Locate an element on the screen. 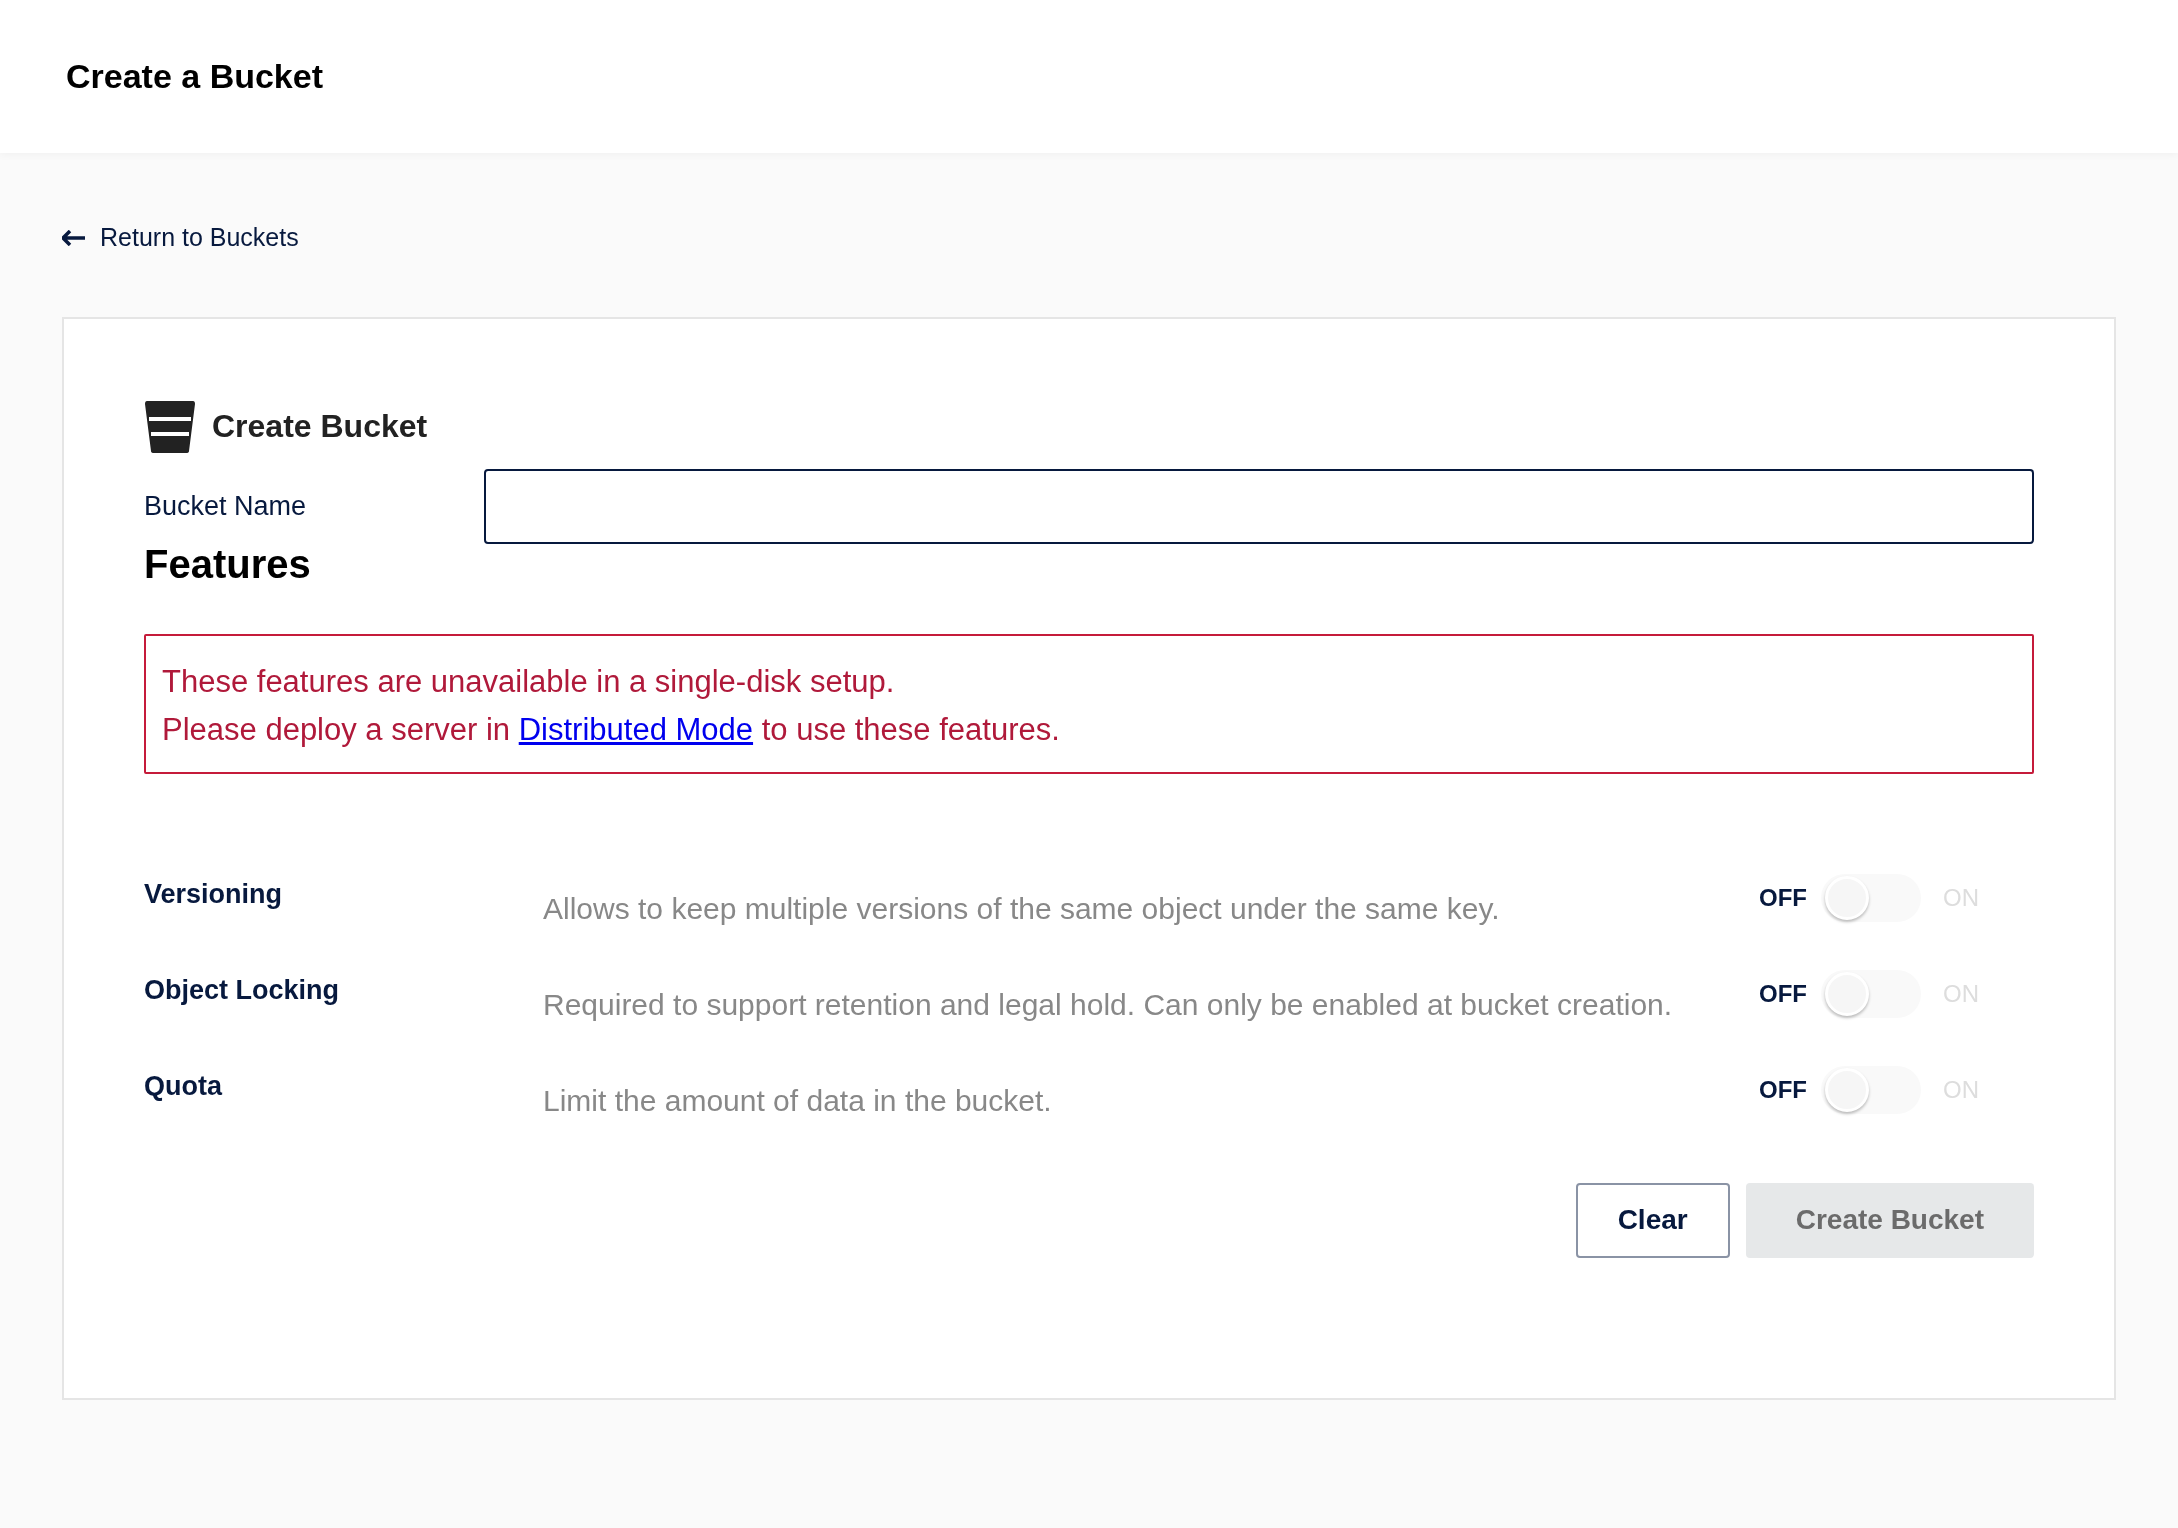 The height and width of the screenshot is (1528, 2178). alert-text: Please deploy a server in Distributed Mode to use these features. is located at coordinates (611, 729).